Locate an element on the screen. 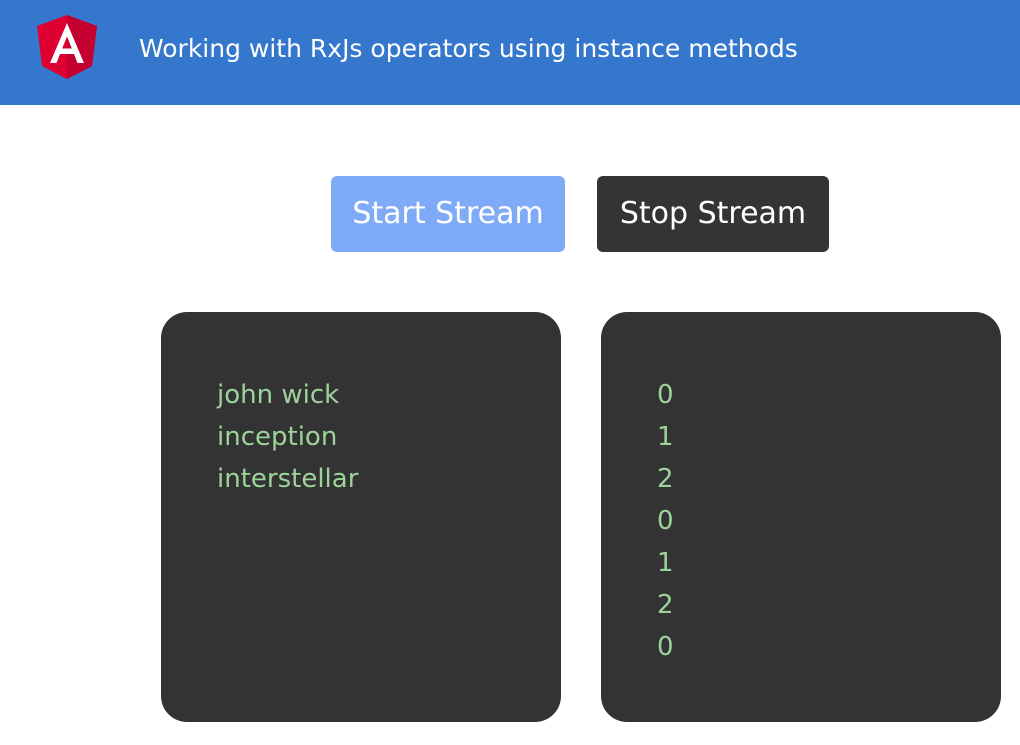 Image resolution: width=1020 pixels, height=745 pixels. stop-stream-button: Stop Stream is located at coordinates (713, 214).